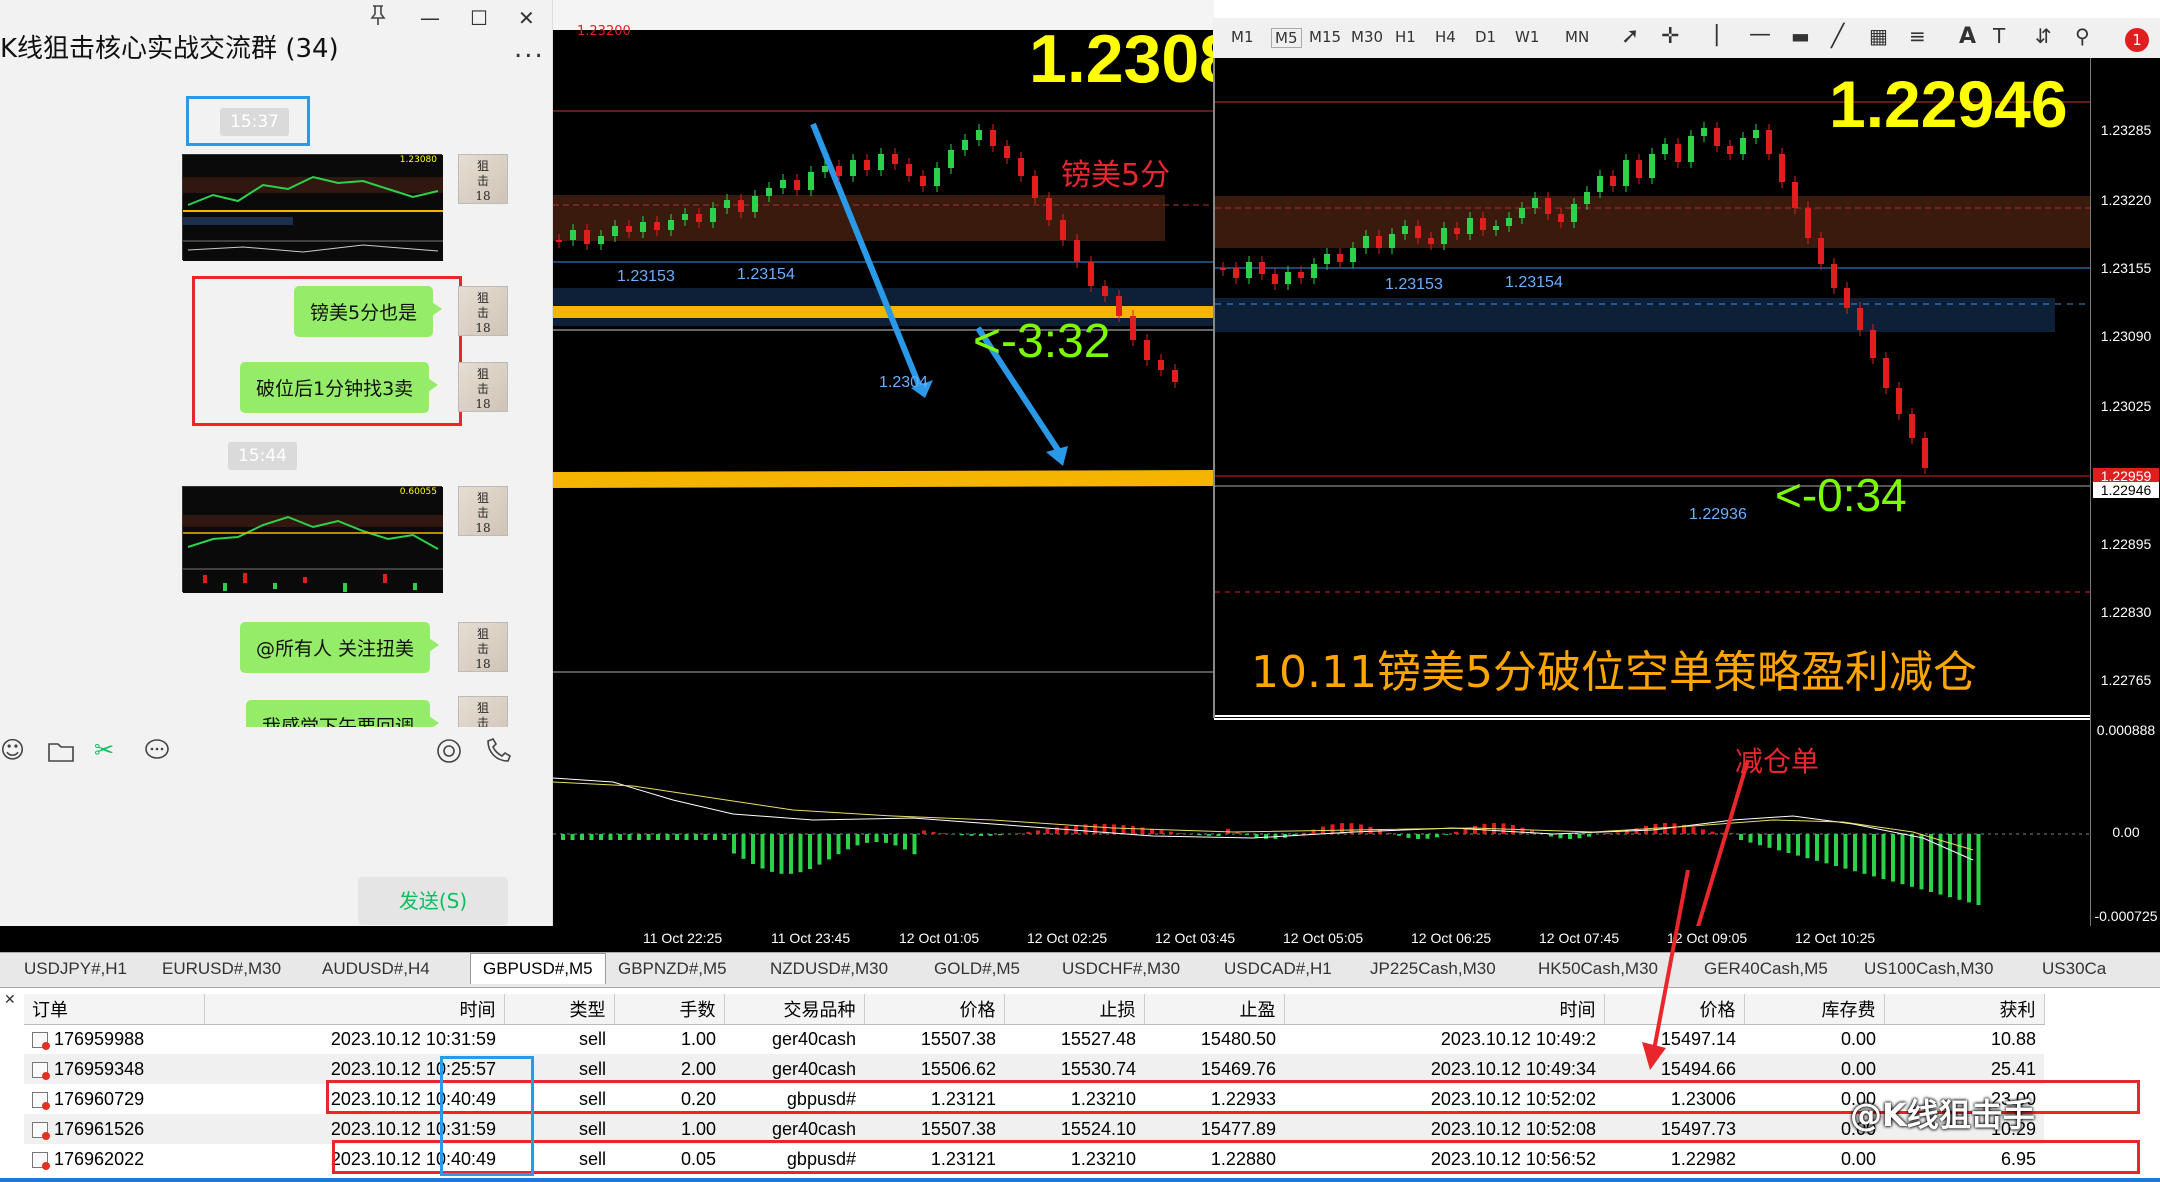 This screenshot has width=2160, height=1182. Describe the element at coordinates (1760, 34) in the screenshot. I see `horizontal-line-icon: —` at that location.